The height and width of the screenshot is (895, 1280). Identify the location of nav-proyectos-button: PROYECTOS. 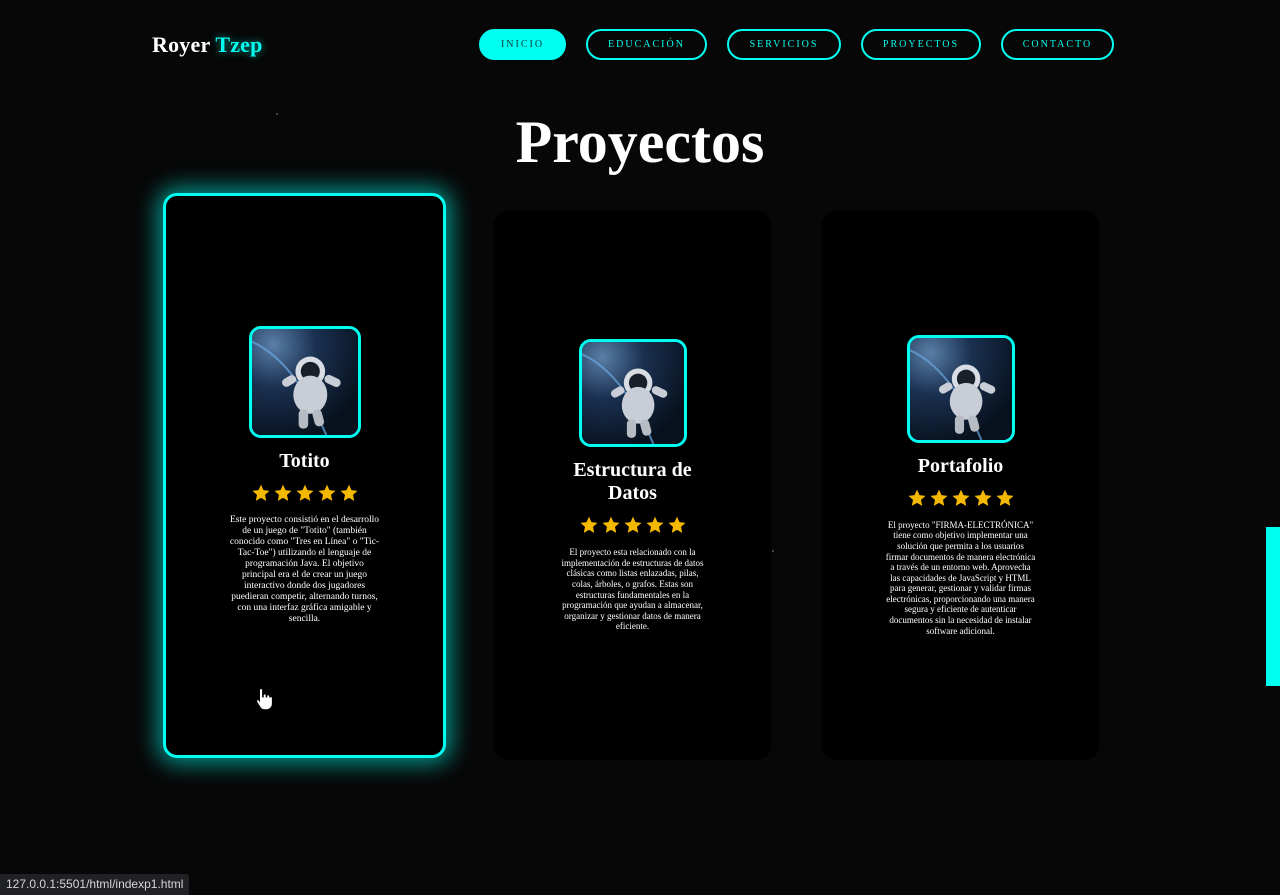
(921, 44).